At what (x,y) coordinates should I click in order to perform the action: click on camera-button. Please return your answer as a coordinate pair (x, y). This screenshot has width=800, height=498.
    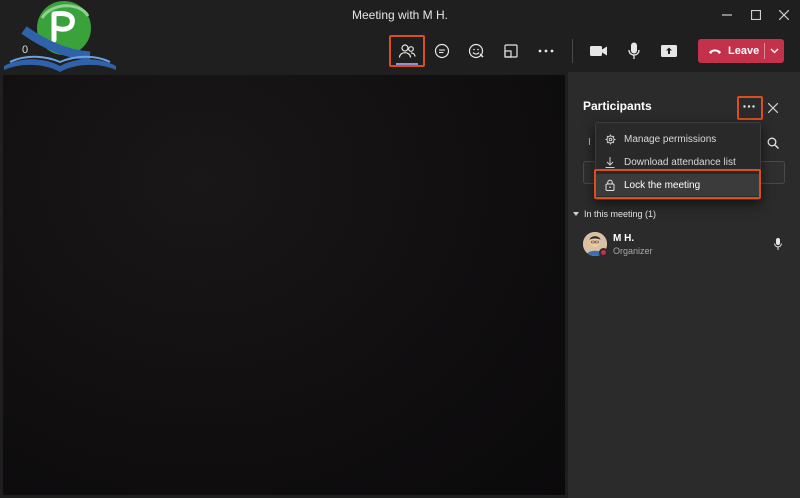
    Looking at the image, I should click on (599, 51).